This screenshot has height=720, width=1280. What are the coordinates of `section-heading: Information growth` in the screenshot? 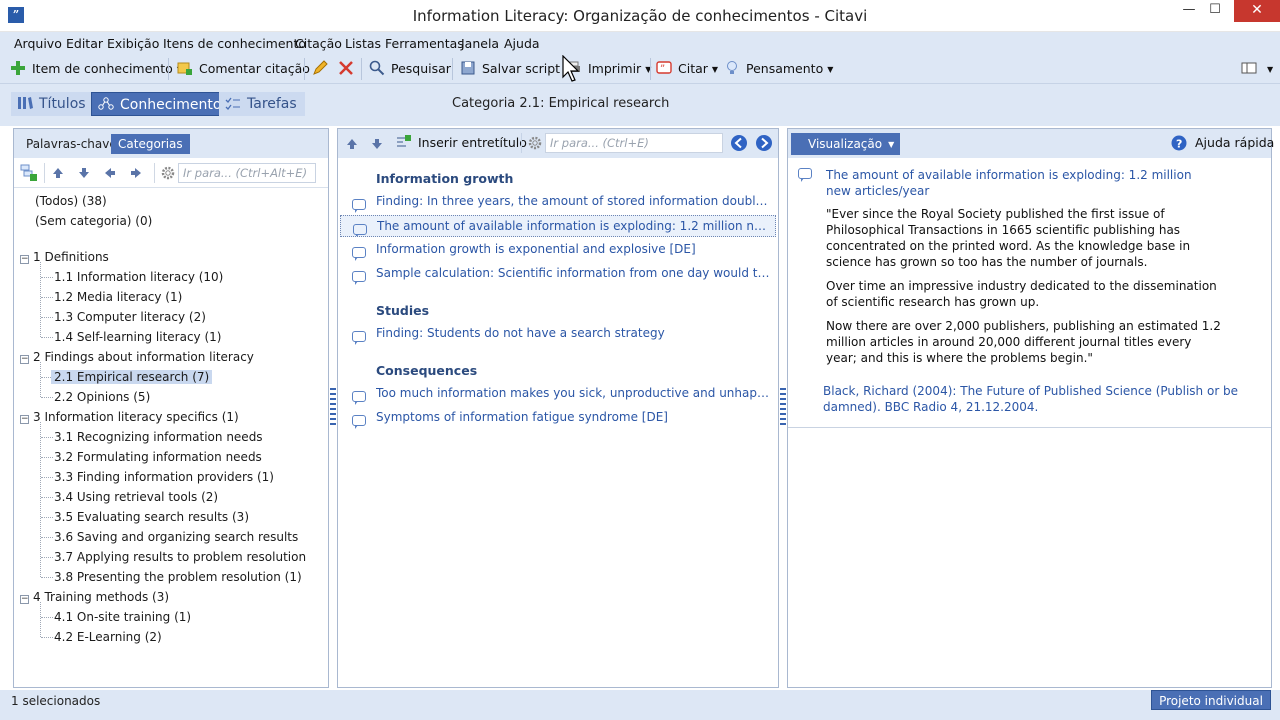 It's located at (444, 178).